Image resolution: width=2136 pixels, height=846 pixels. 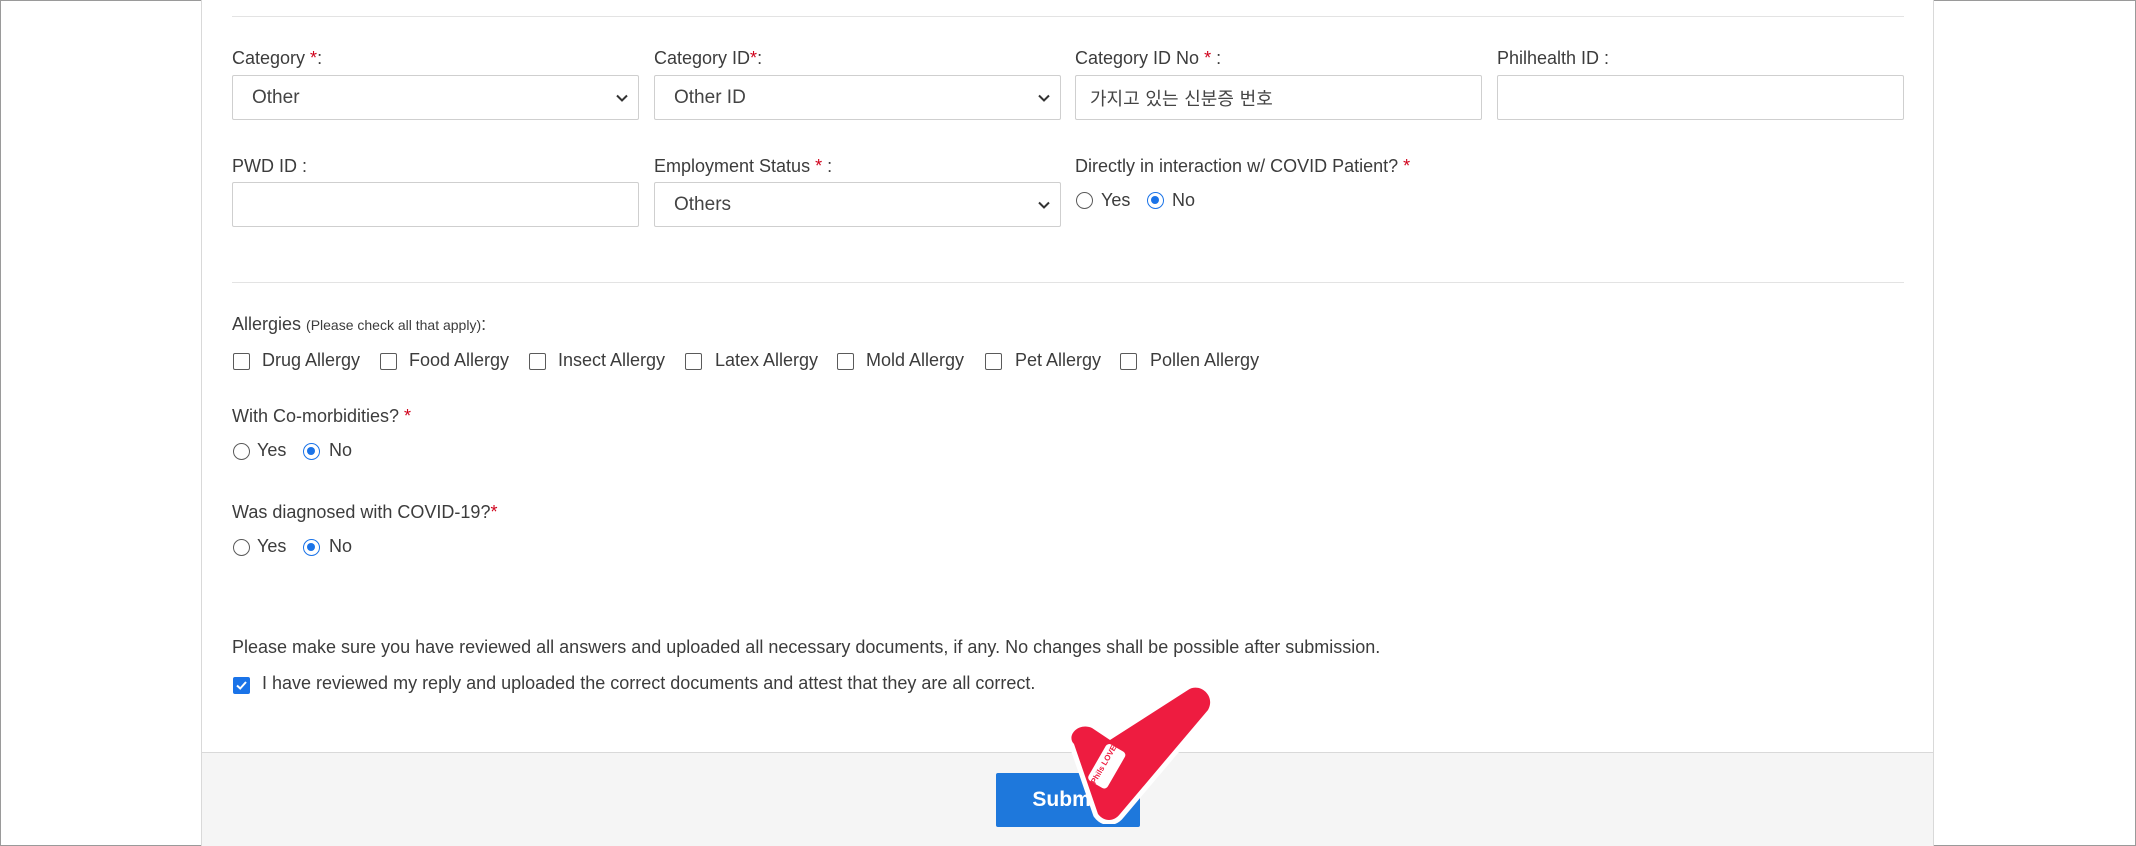 What do you see at coordinates (1148, 58) in the screenshot?
I see `category-id-no-label: Category ID No * :` at bounding box center [1148, 58].